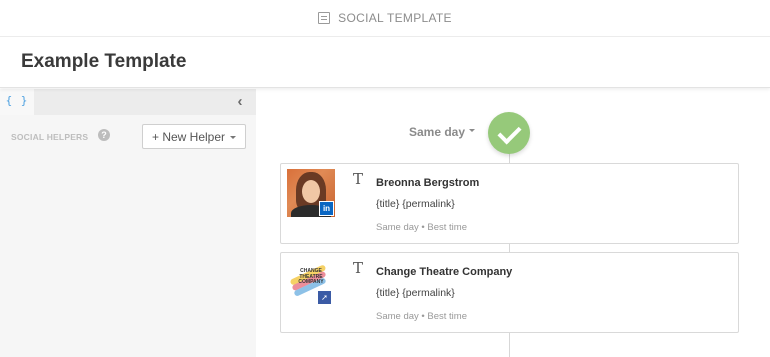 The width and height of the screenshot is (770, 357). I want to click on template-icon, so click(324, 18).